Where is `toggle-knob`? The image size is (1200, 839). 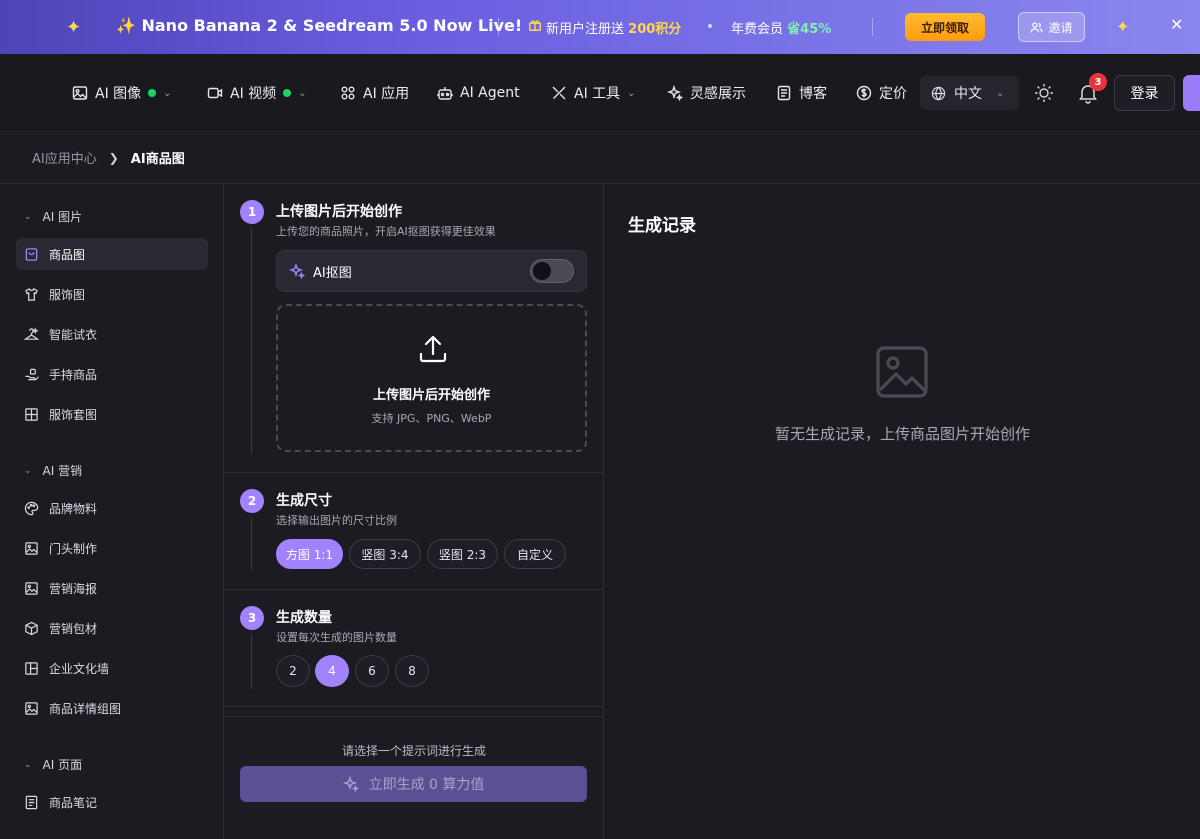
toggle-knob is located at coordinates (542, 271).